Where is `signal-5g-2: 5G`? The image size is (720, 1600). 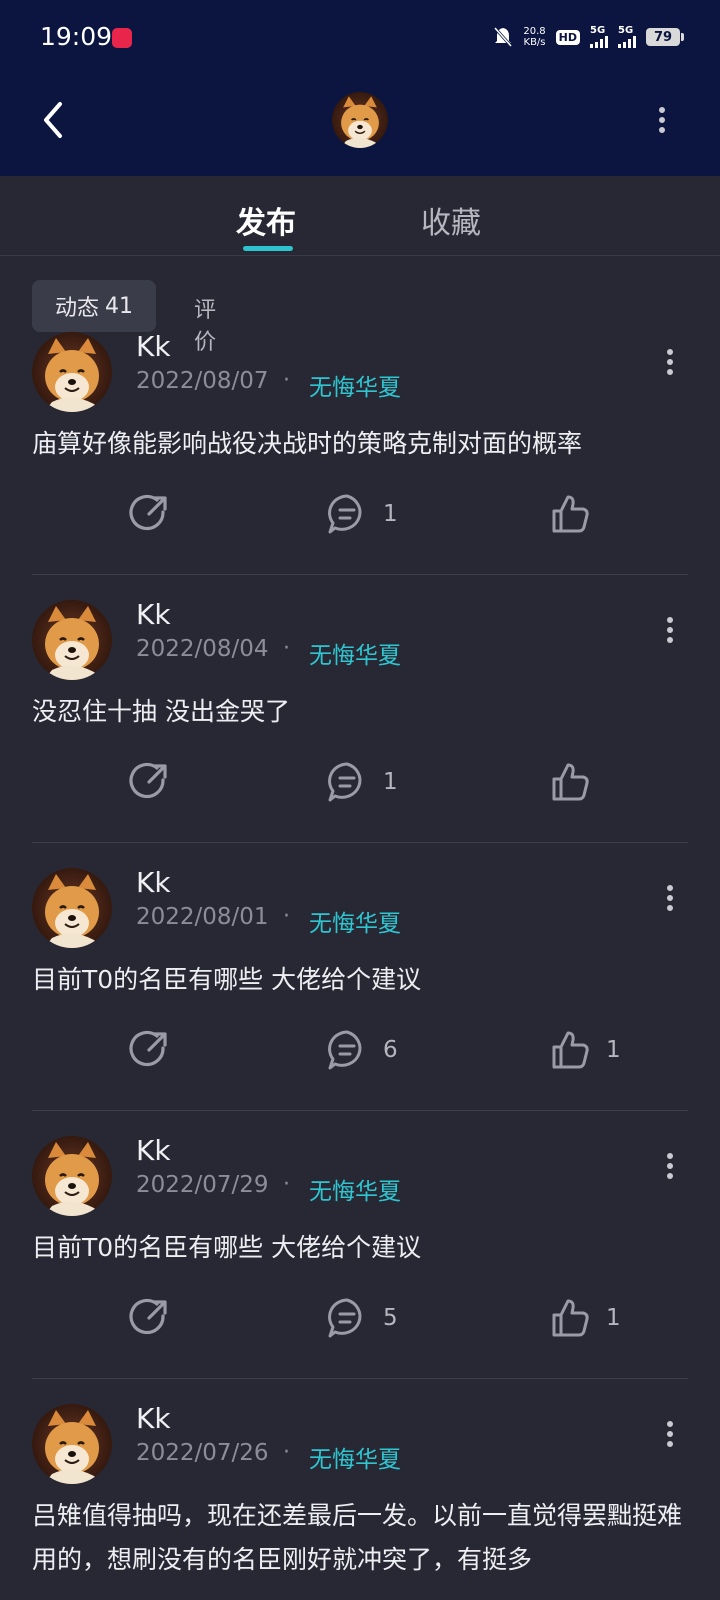
signal-5g-2: 5G is located at coordinates (627, 37).